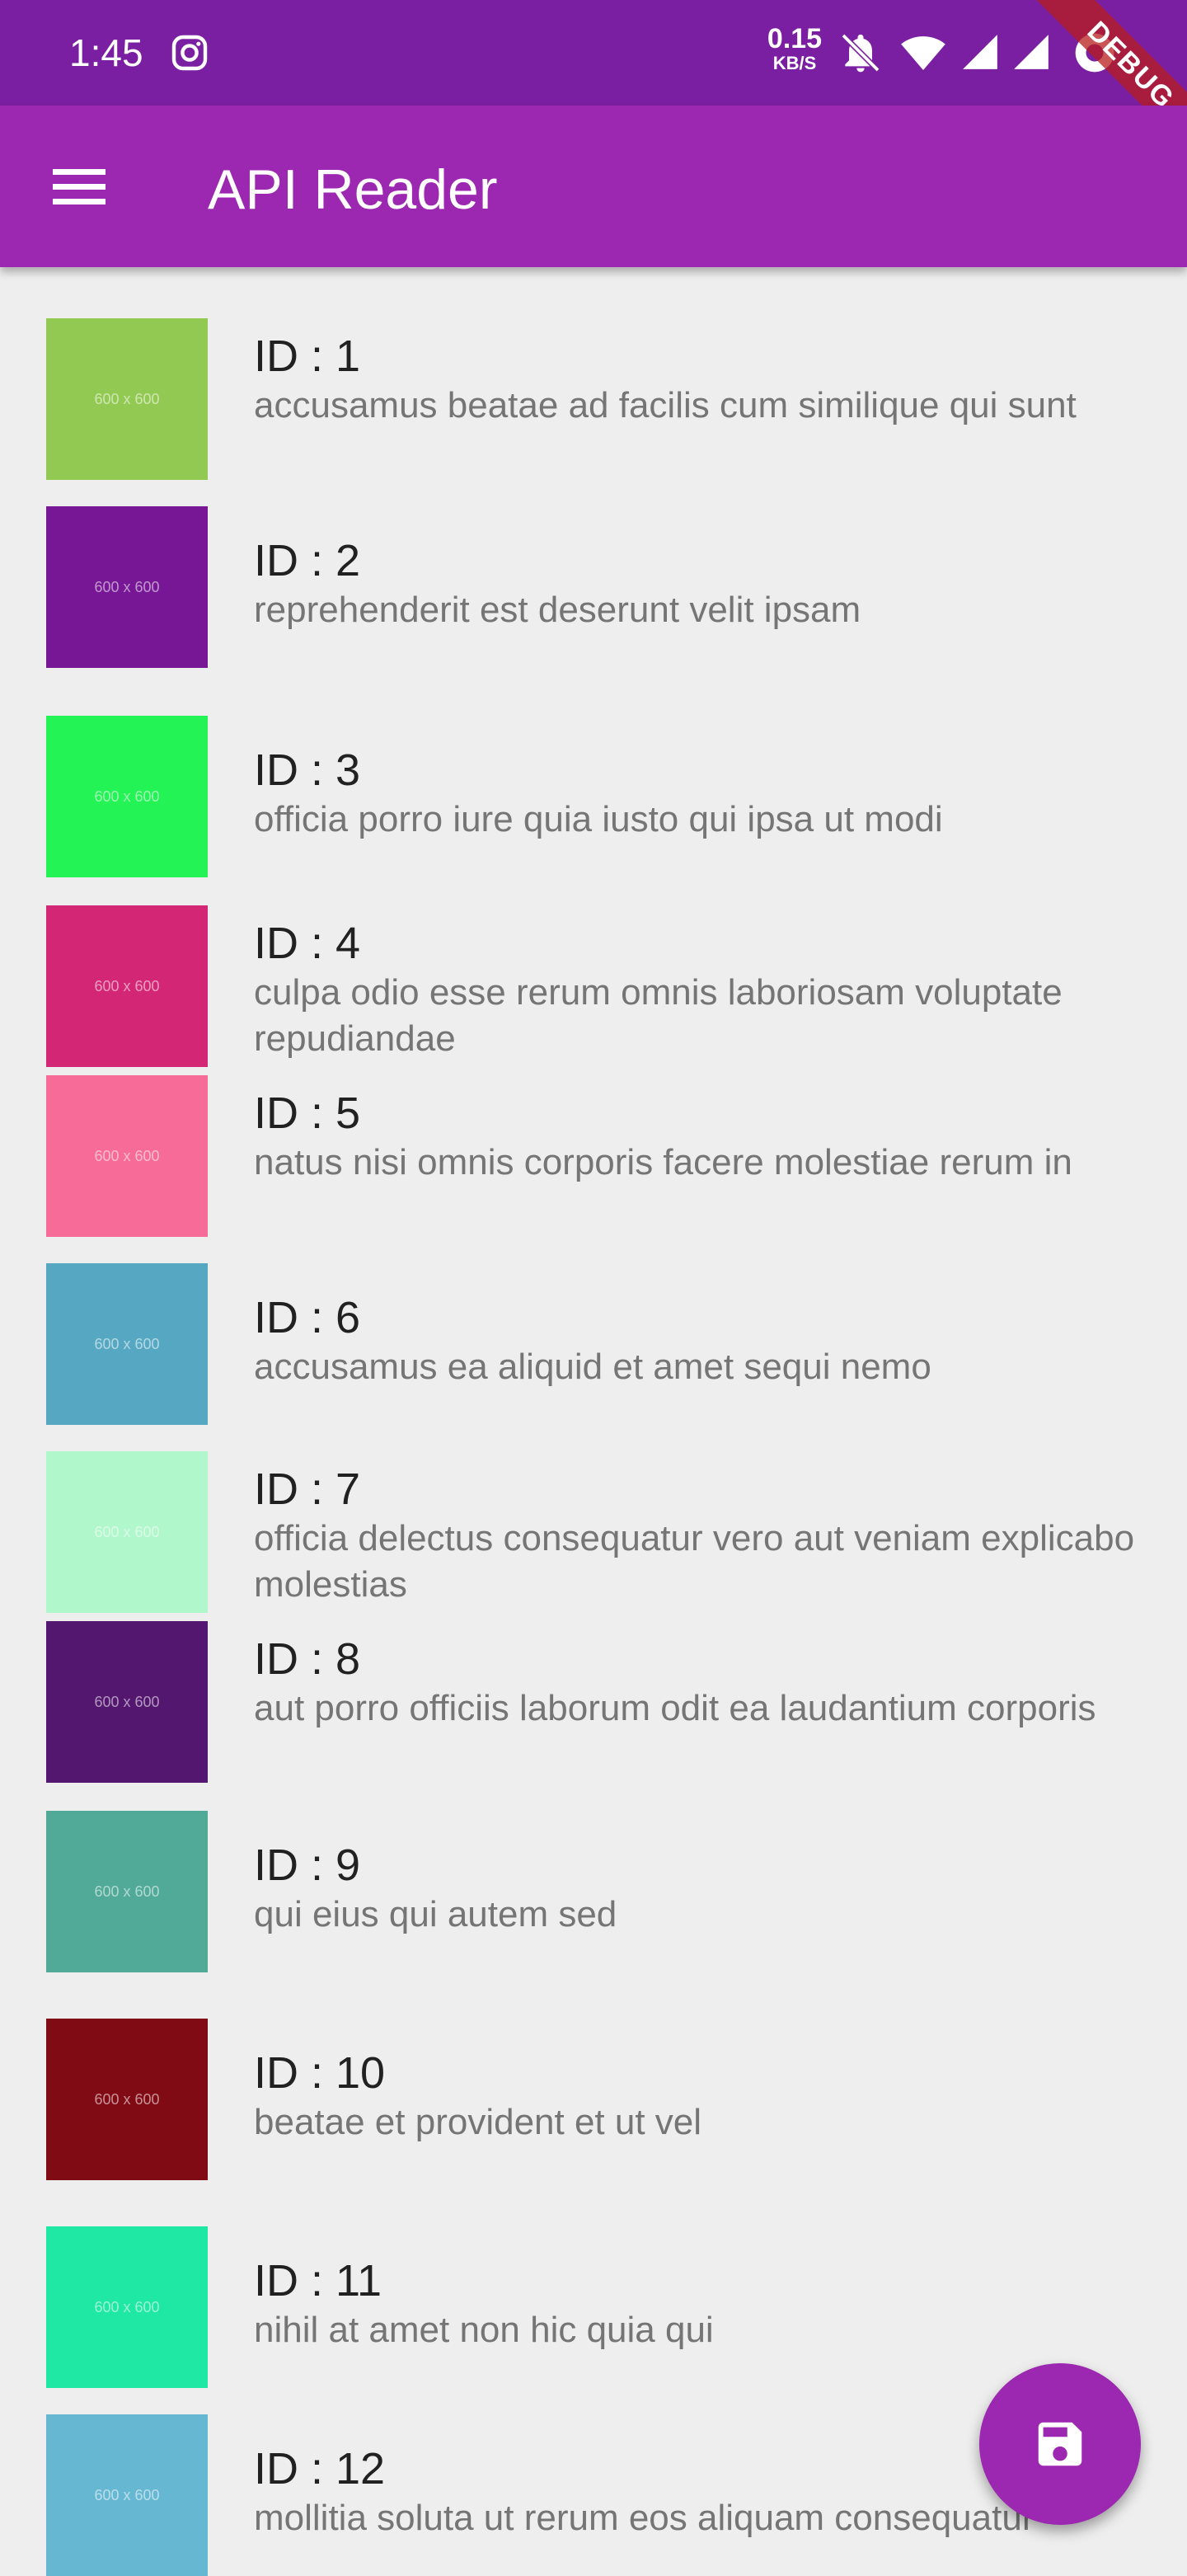 The image size is (1187, 2576). What do you see at coordinates (307, 770) in the screenshot?
I see `item-id: ID : 3` at bounding box center [307, 770].